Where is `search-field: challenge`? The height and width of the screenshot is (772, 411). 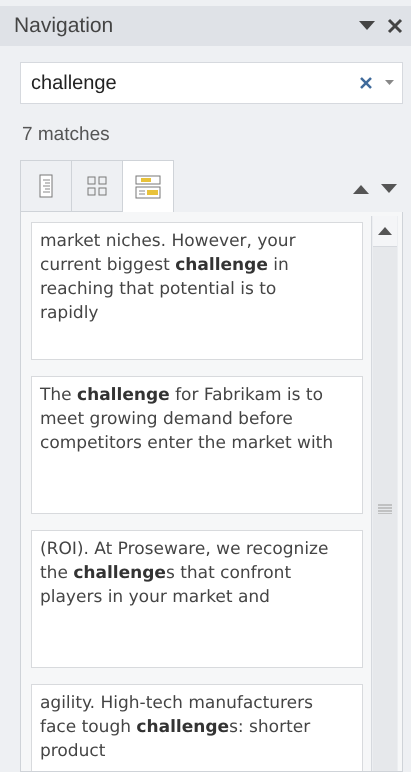
search-field: challenge is located at coordinates (211, 83).